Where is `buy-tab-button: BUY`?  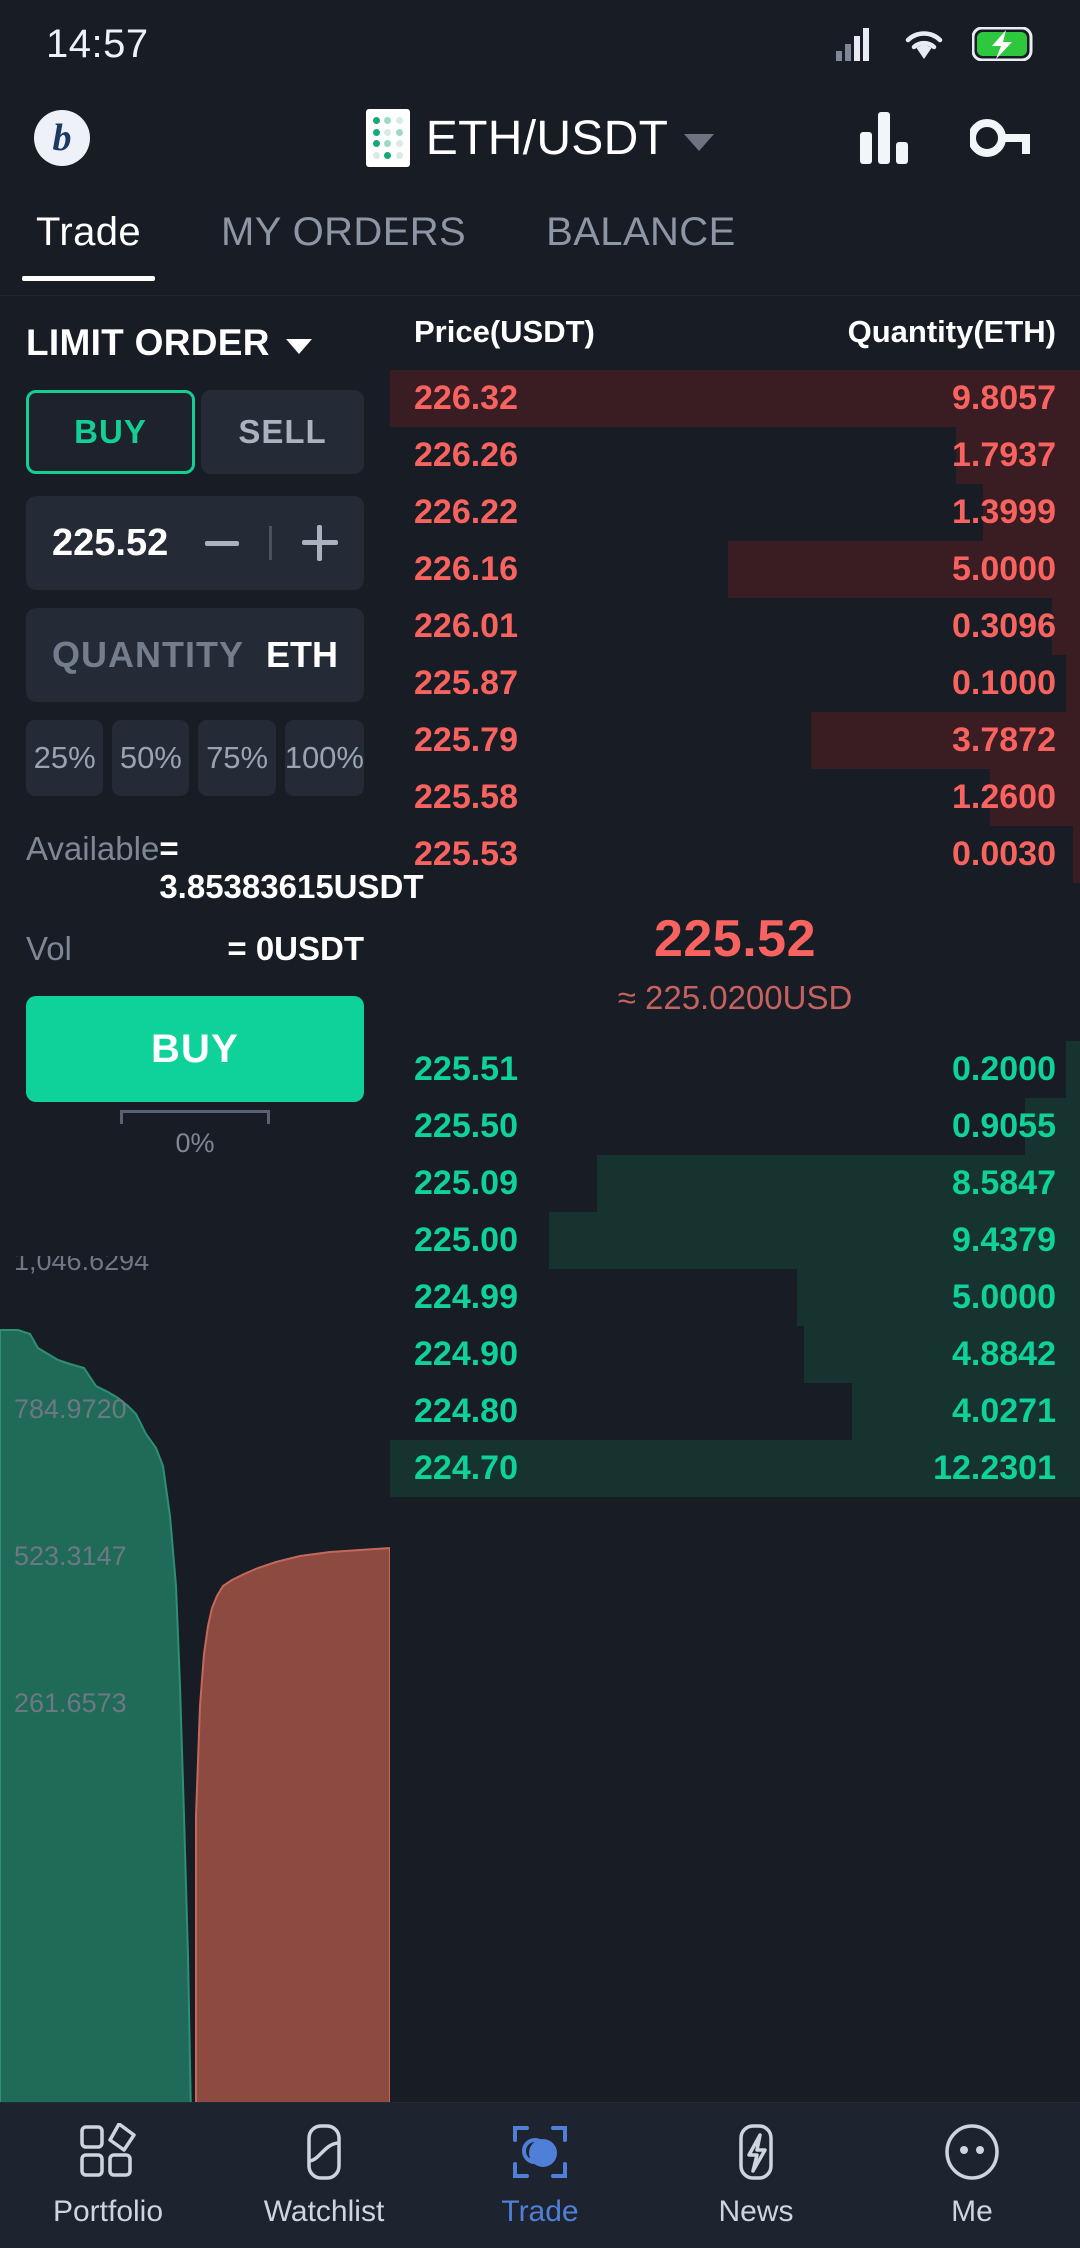
buy-tab-button: BUY is located at coordinates (110, 432).